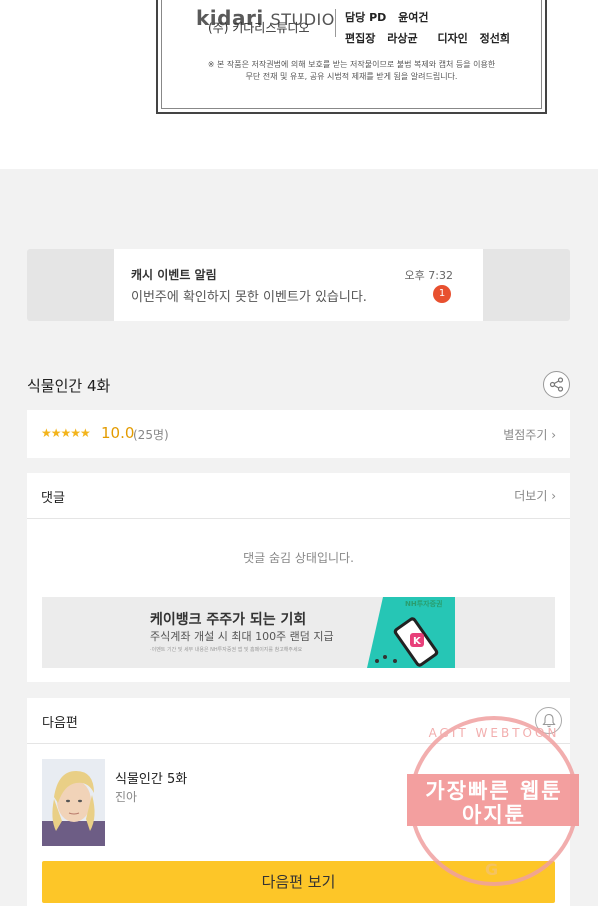 The width and height of the screenshot is (598, 906). What do you see at coordinates (302, 19) in the screenshot?
I see `studio-logo-suffix: STUDIO` at bounding box center [302, 19].